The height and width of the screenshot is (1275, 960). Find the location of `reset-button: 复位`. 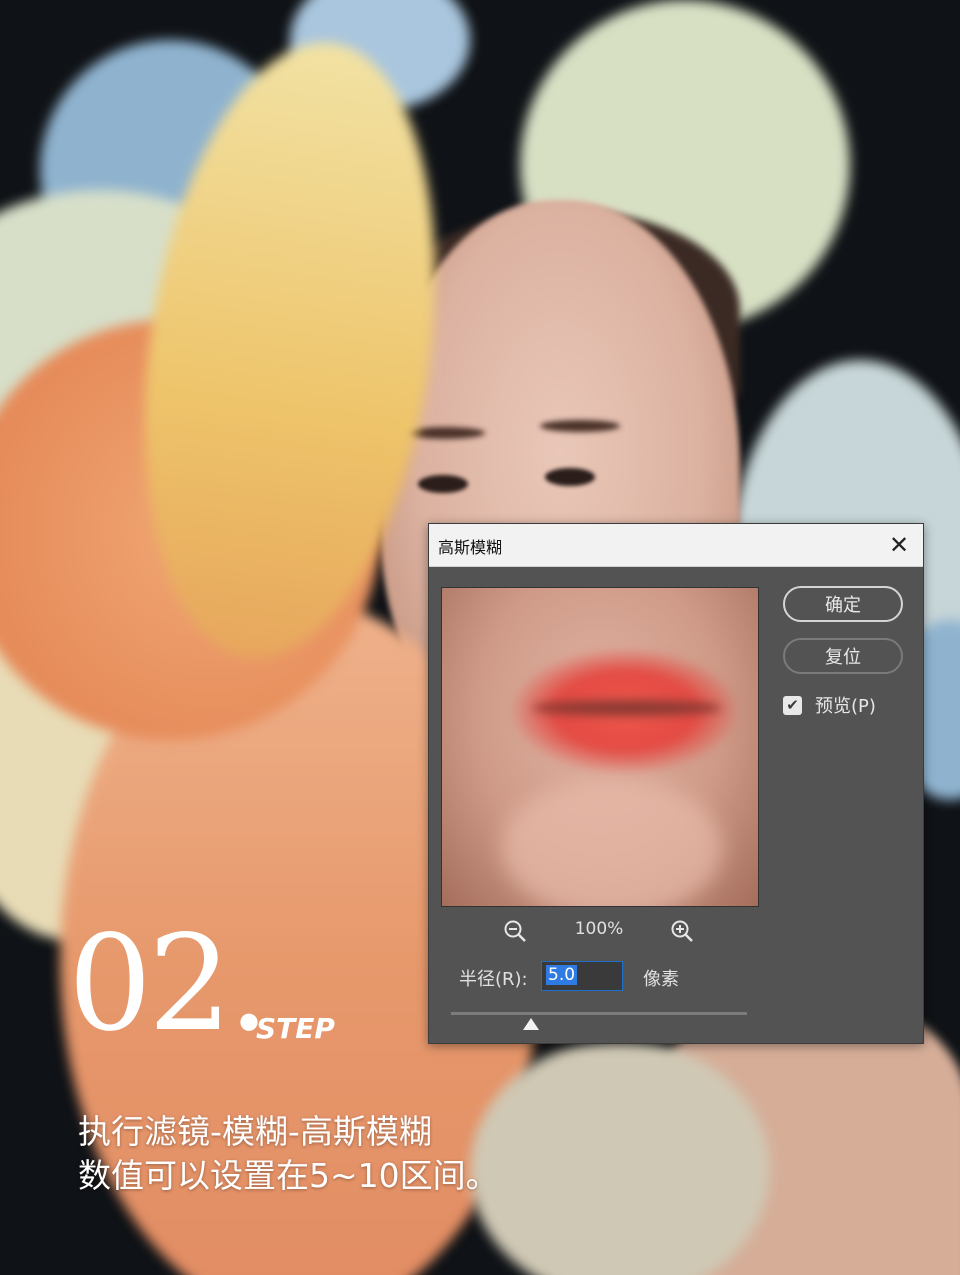

reset-button: 复位 is located at coordinates (843, 656).